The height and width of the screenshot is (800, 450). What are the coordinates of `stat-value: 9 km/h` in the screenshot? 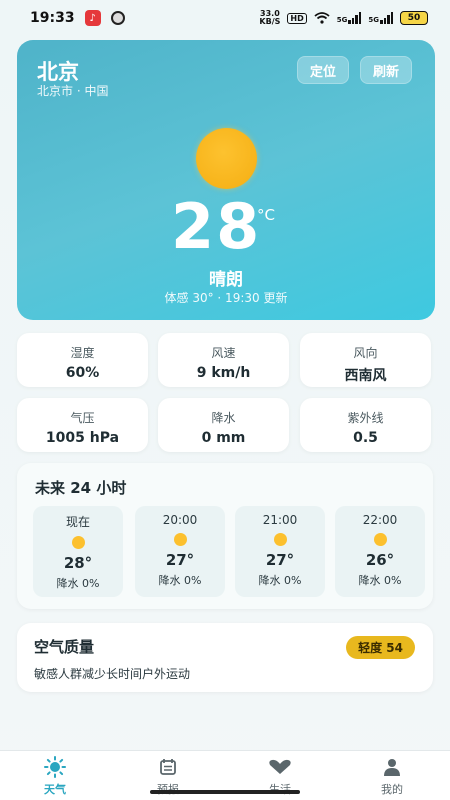 It's located at (223, 373).